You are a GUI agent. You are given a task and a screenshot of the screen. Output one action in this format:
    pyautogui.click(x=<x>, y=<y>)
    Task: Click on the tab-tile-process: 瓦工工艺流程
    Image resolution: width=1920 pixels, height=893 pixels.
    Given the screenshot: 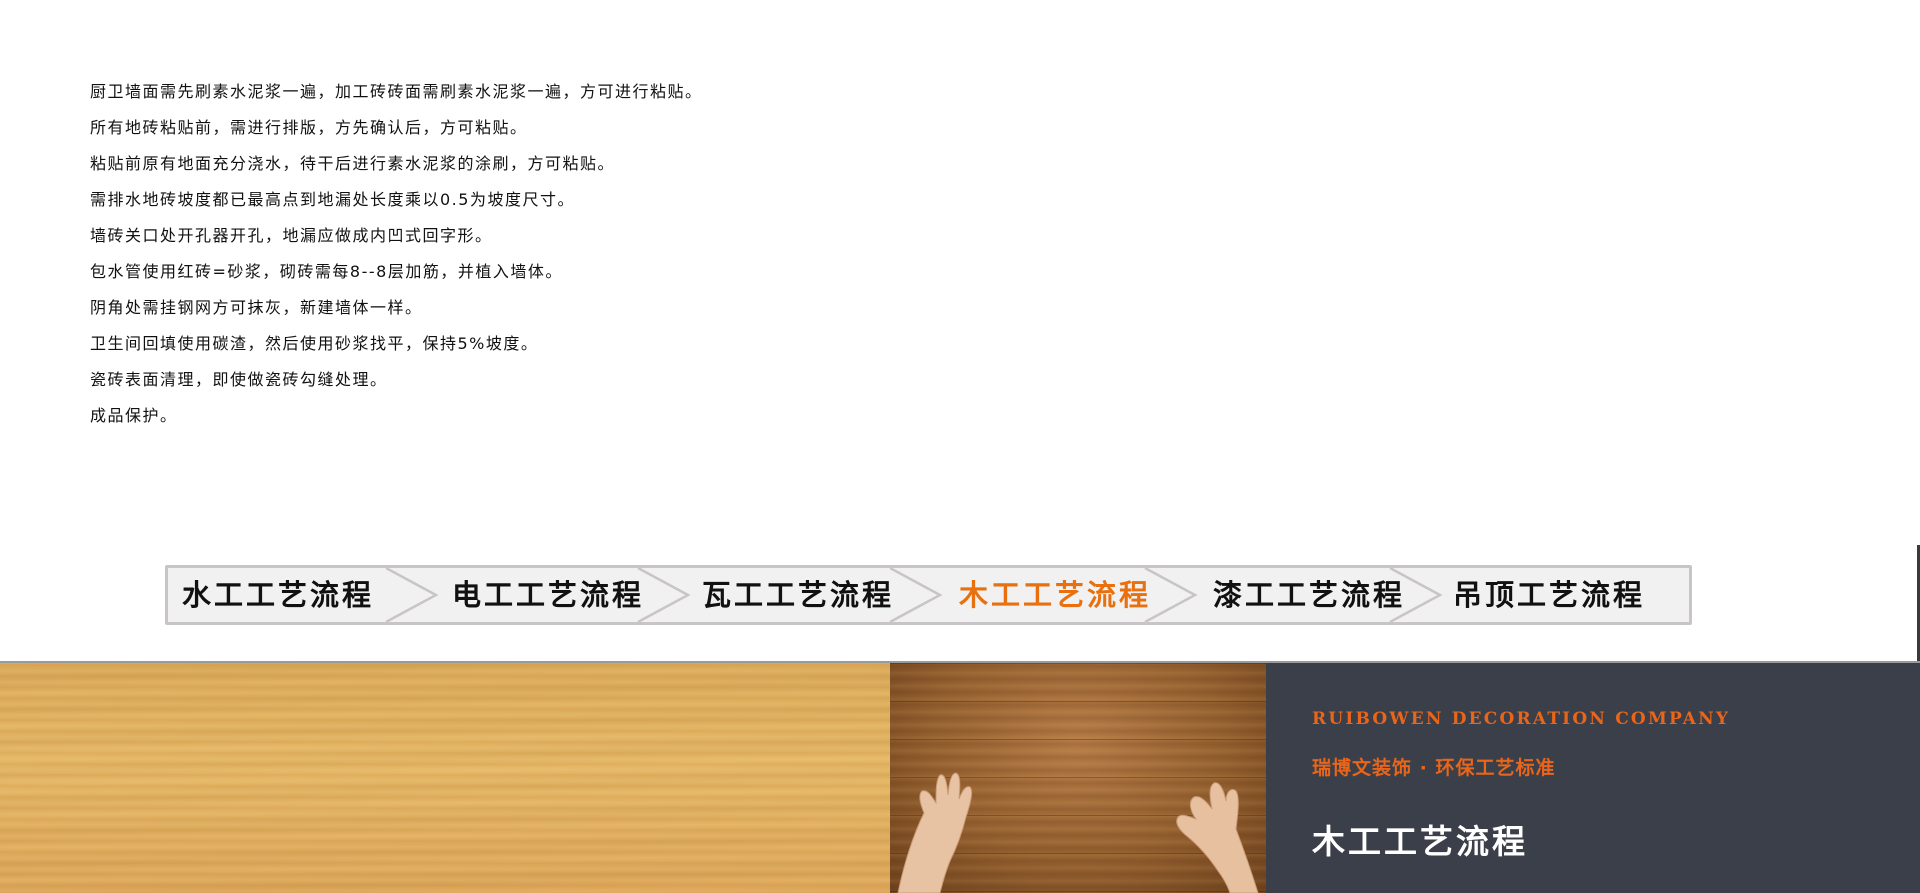 What is the action you would take?
    pyautogui.click(x=798, y=595)
    